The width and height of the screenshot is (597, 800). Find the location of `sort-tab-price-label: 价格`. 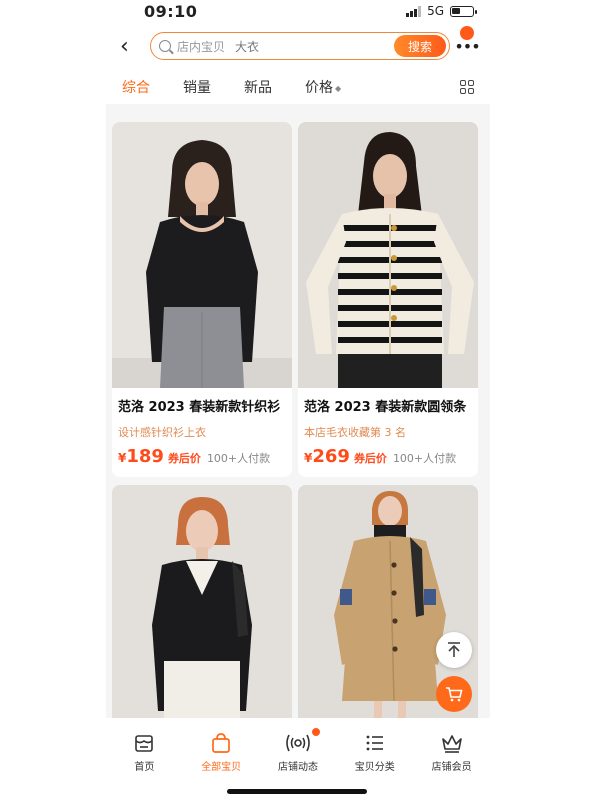

sort-tab-price-label: 价格 is located at coordinates (319, 88).